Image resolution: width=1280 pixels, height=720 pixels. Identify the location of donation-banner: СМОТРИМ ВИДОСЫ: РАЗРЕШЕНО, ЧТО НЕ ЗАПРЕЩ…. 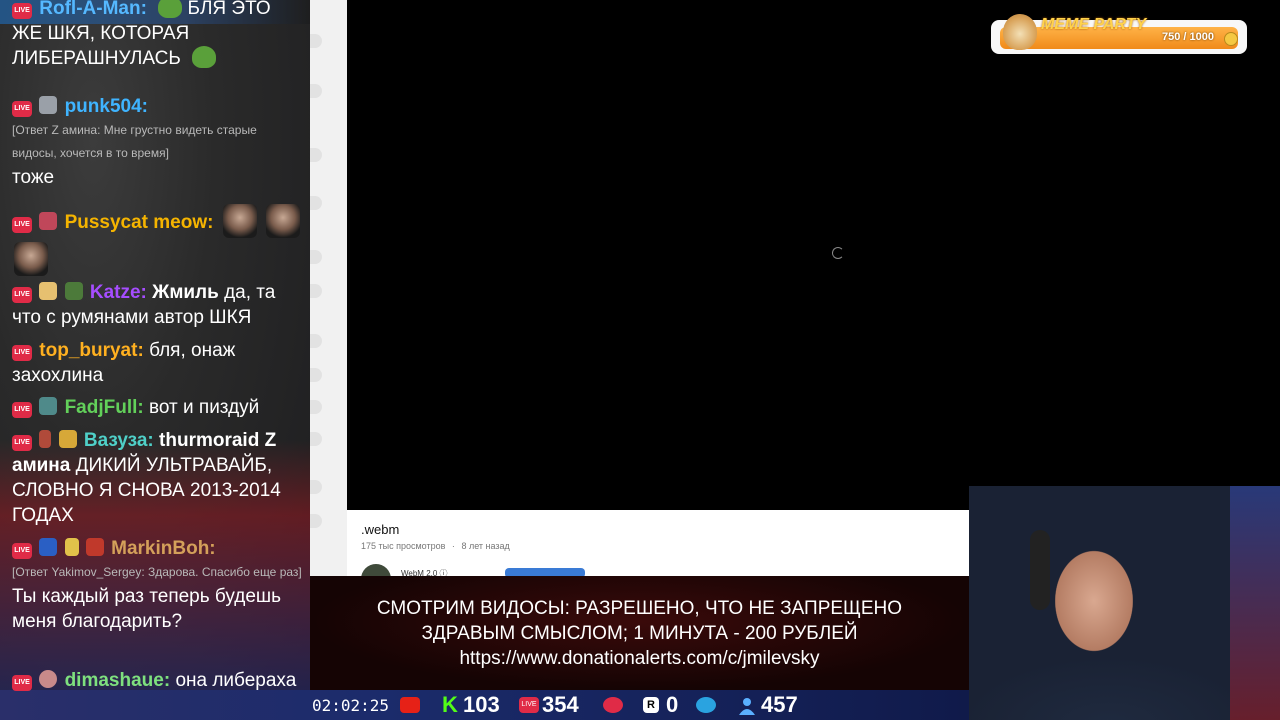
(639, 633).